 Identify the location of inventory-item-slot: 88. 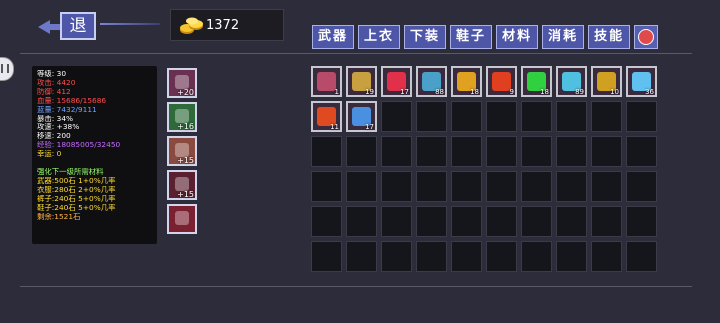
(431, 81).